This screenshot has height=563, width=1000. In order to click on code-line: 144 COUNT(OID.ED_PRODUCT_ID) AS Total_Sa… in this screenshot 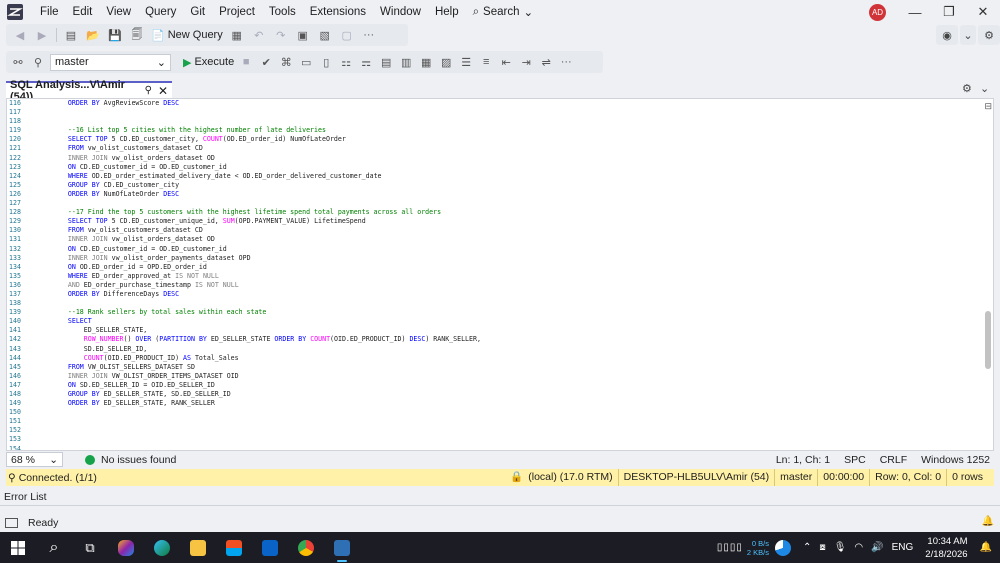, I will do `click(500, 358)`.